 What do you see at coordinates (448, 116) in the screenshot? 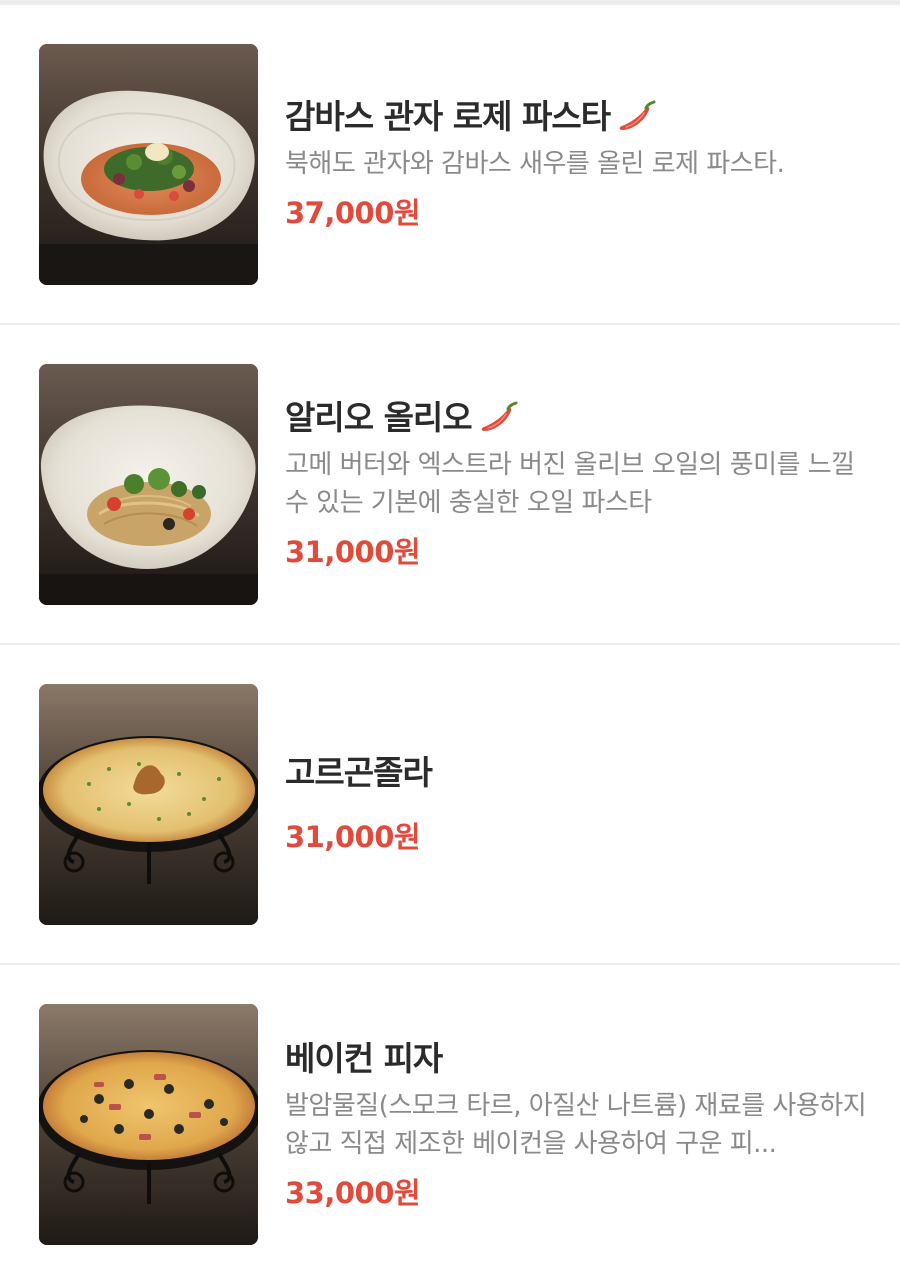
I see `menu-item-name: 감바스 관자 로제 파스타` at bounding box center [448, 116].